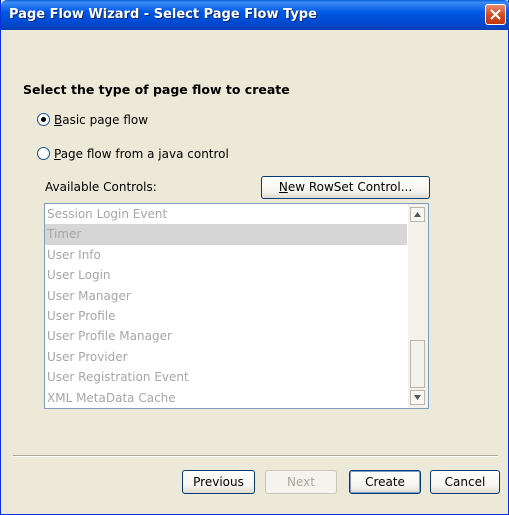 This screenshot has height=515, width=509. I want to click on vertical-scrollbar, so click(418, 306).